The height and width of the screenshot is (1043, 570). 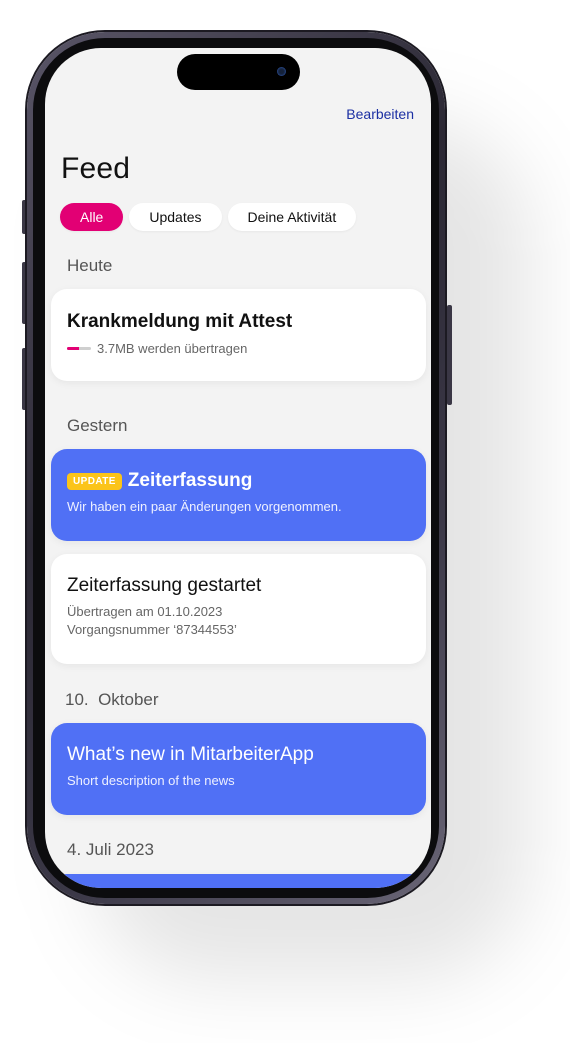 I want to click on upload-progress: 3.7MB werden übertragen, so click(x=238, y=348).